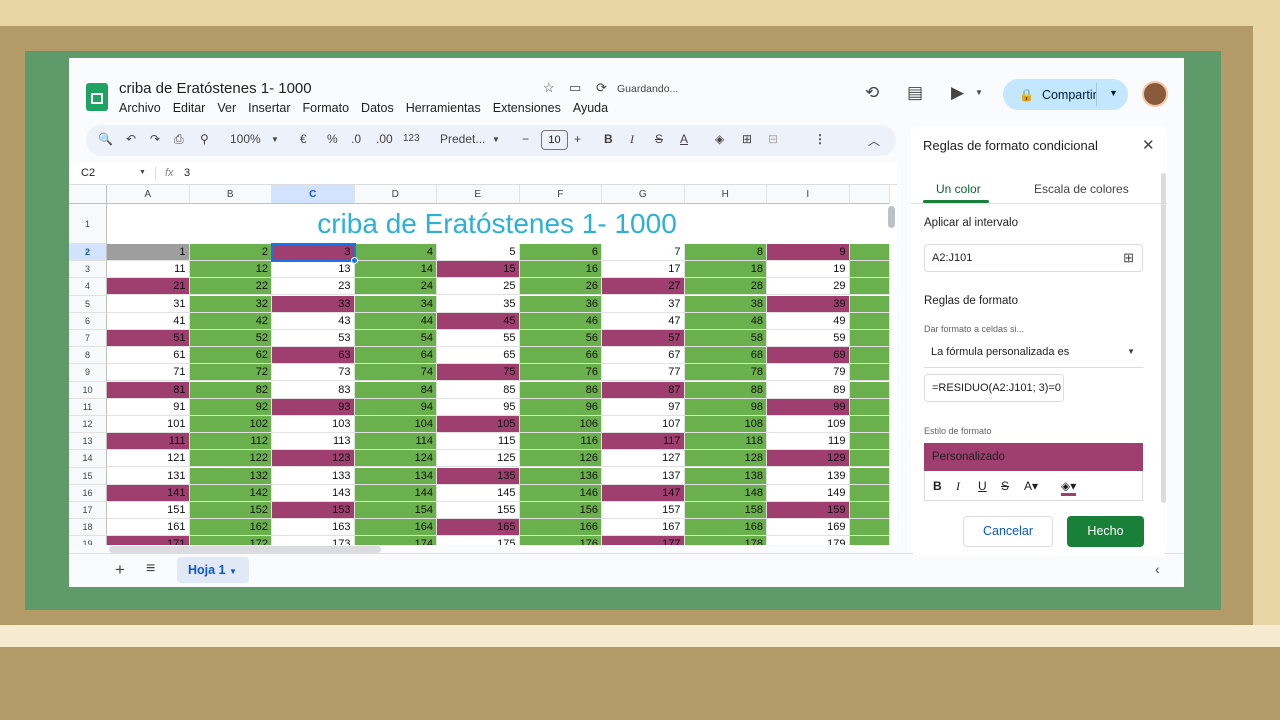 This screenshot has height=720, width=1280. Describe the element at coordinates (313, 287) in the screenshot. I see `grid-cell: 23` at that location.